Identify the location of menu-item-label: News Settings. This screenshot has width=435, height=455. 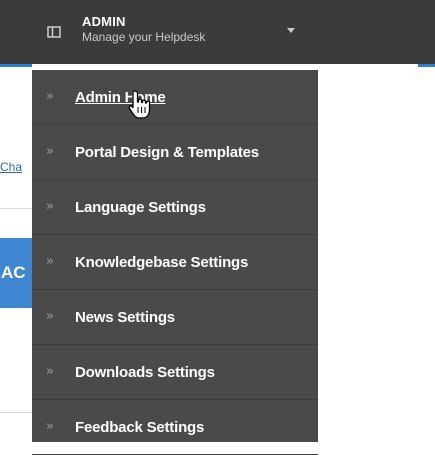
(125, 317).